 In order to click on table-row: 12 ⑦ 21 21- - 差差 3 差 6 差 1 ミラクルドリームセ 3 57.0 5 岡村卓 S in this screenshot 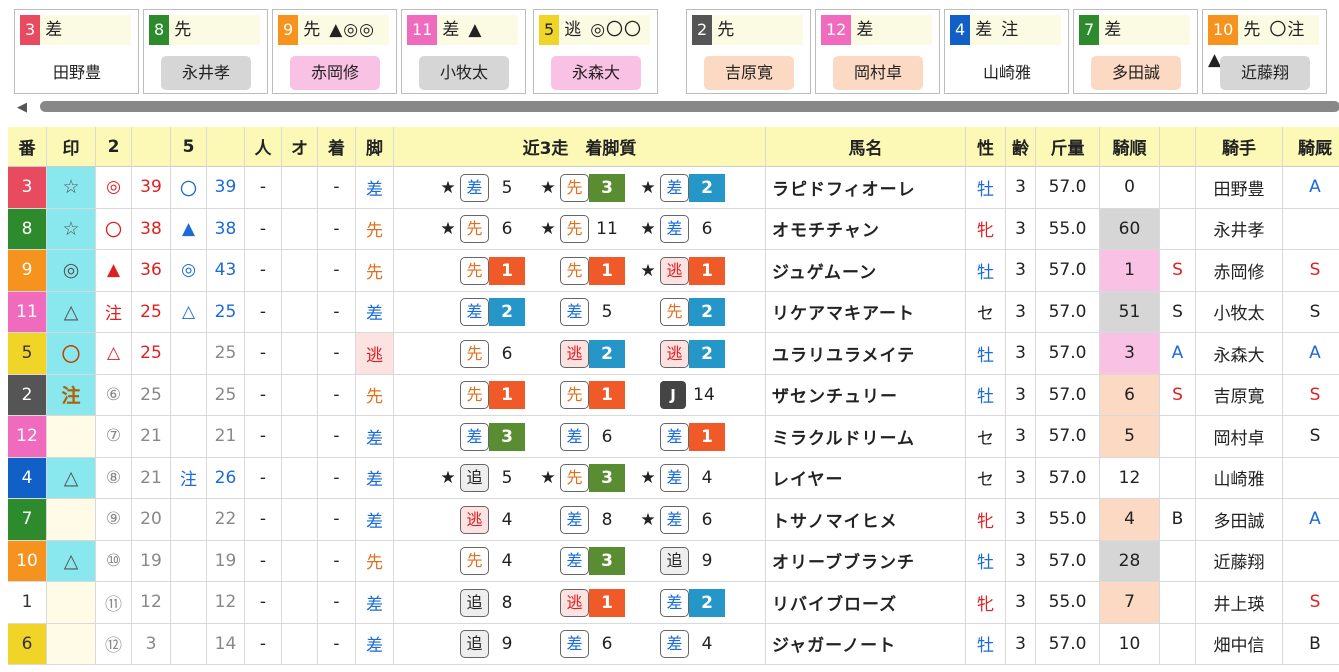, I will do `click(673, 437)`.